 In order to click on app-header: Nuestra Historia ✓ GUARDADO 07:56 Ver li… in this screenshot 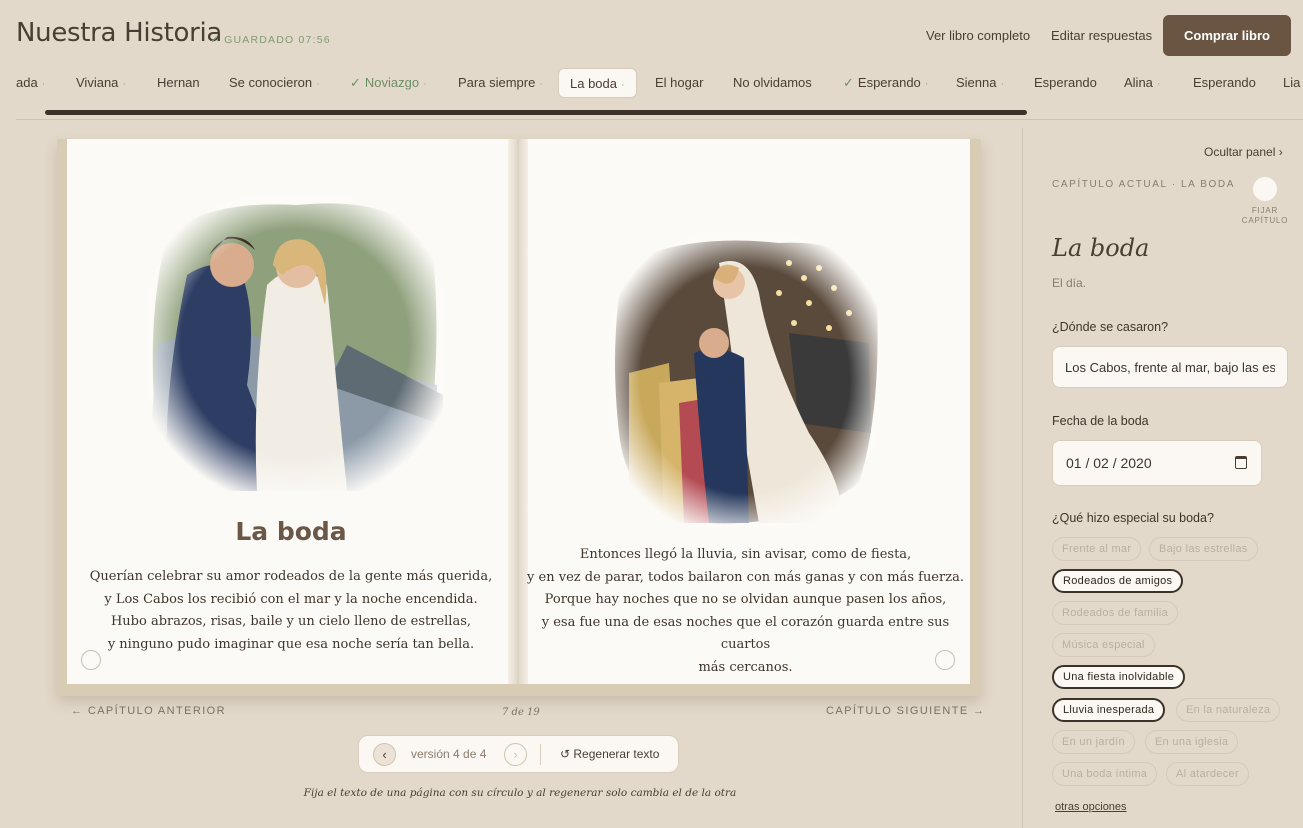, I will do `click(651, 33)`.